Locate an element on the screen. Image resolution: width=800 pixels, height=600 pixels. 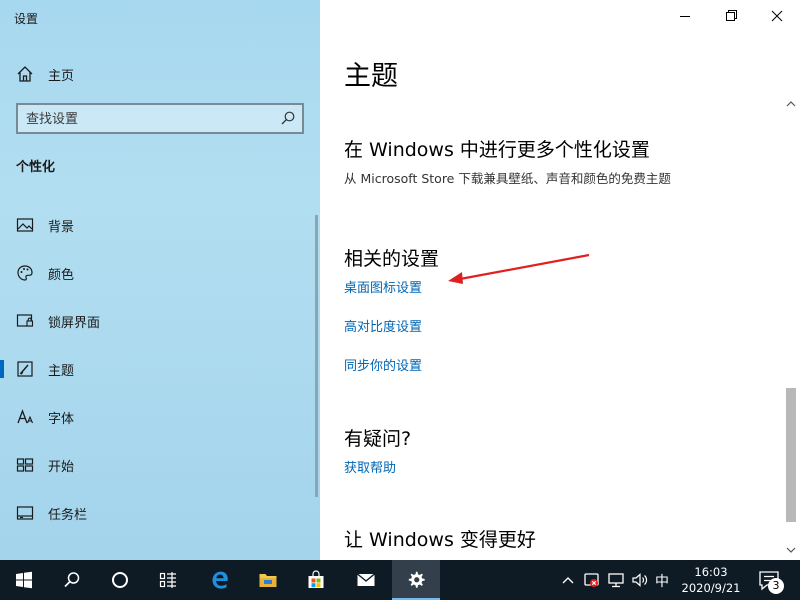
taskbar: 中 16:03 2020/9/21 is located at coordinates (400, 580).